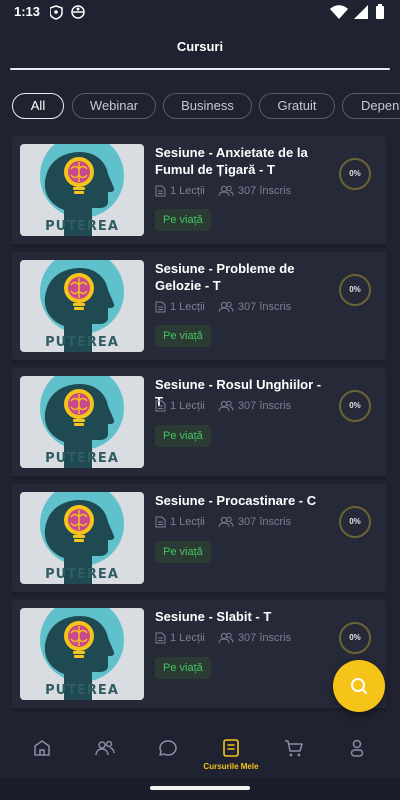 The image size is (400, 800). I want to click on home-icon, so click(42, 748).